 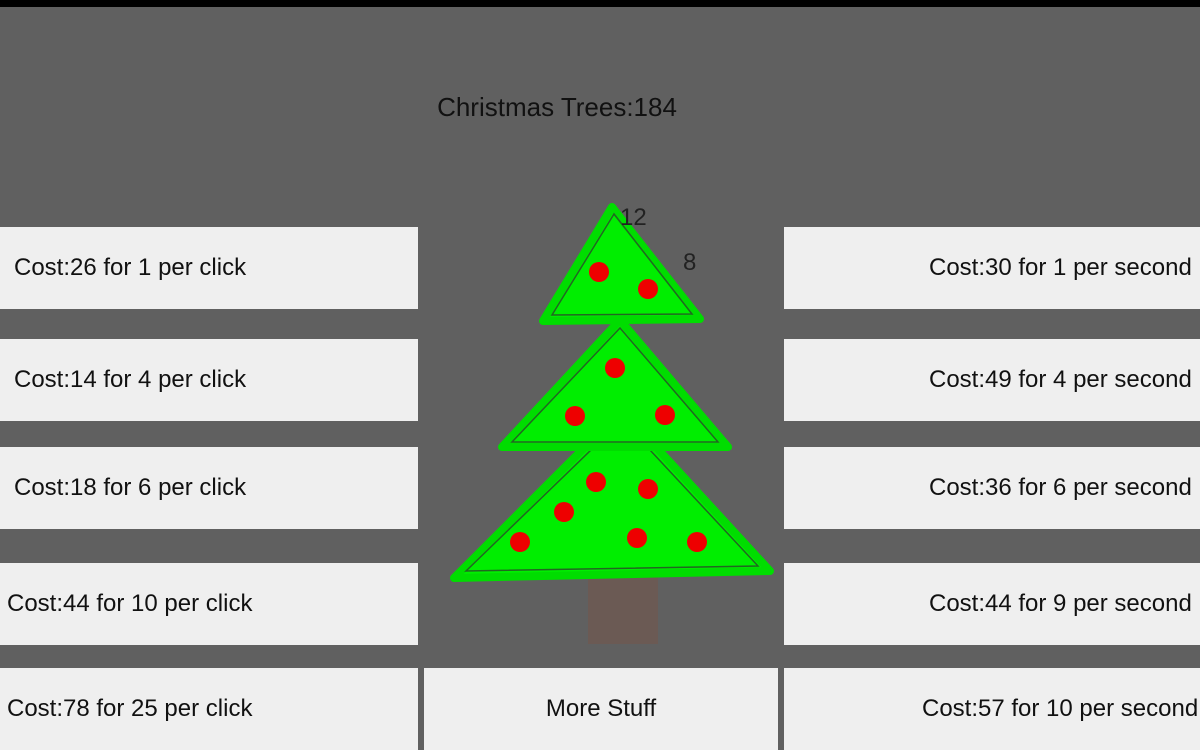 What do you see at coordinates (600, 3) in the screenshot?
I see `top-bar` at bounding box center [600, 3].